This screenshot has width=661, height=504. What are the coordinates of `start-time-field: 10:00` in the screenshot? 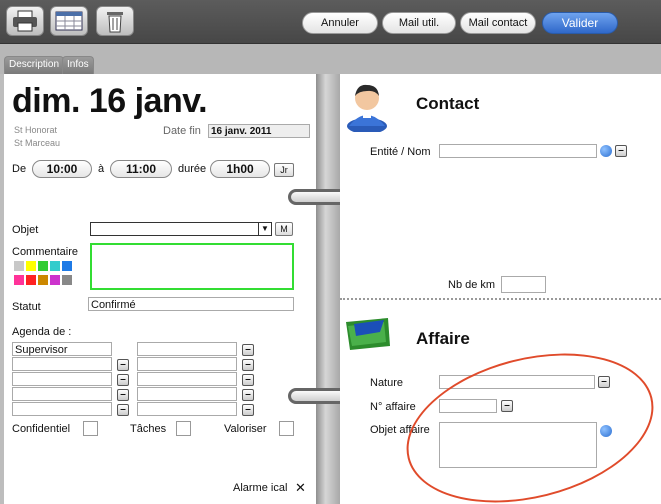 It's located at (62, 169).